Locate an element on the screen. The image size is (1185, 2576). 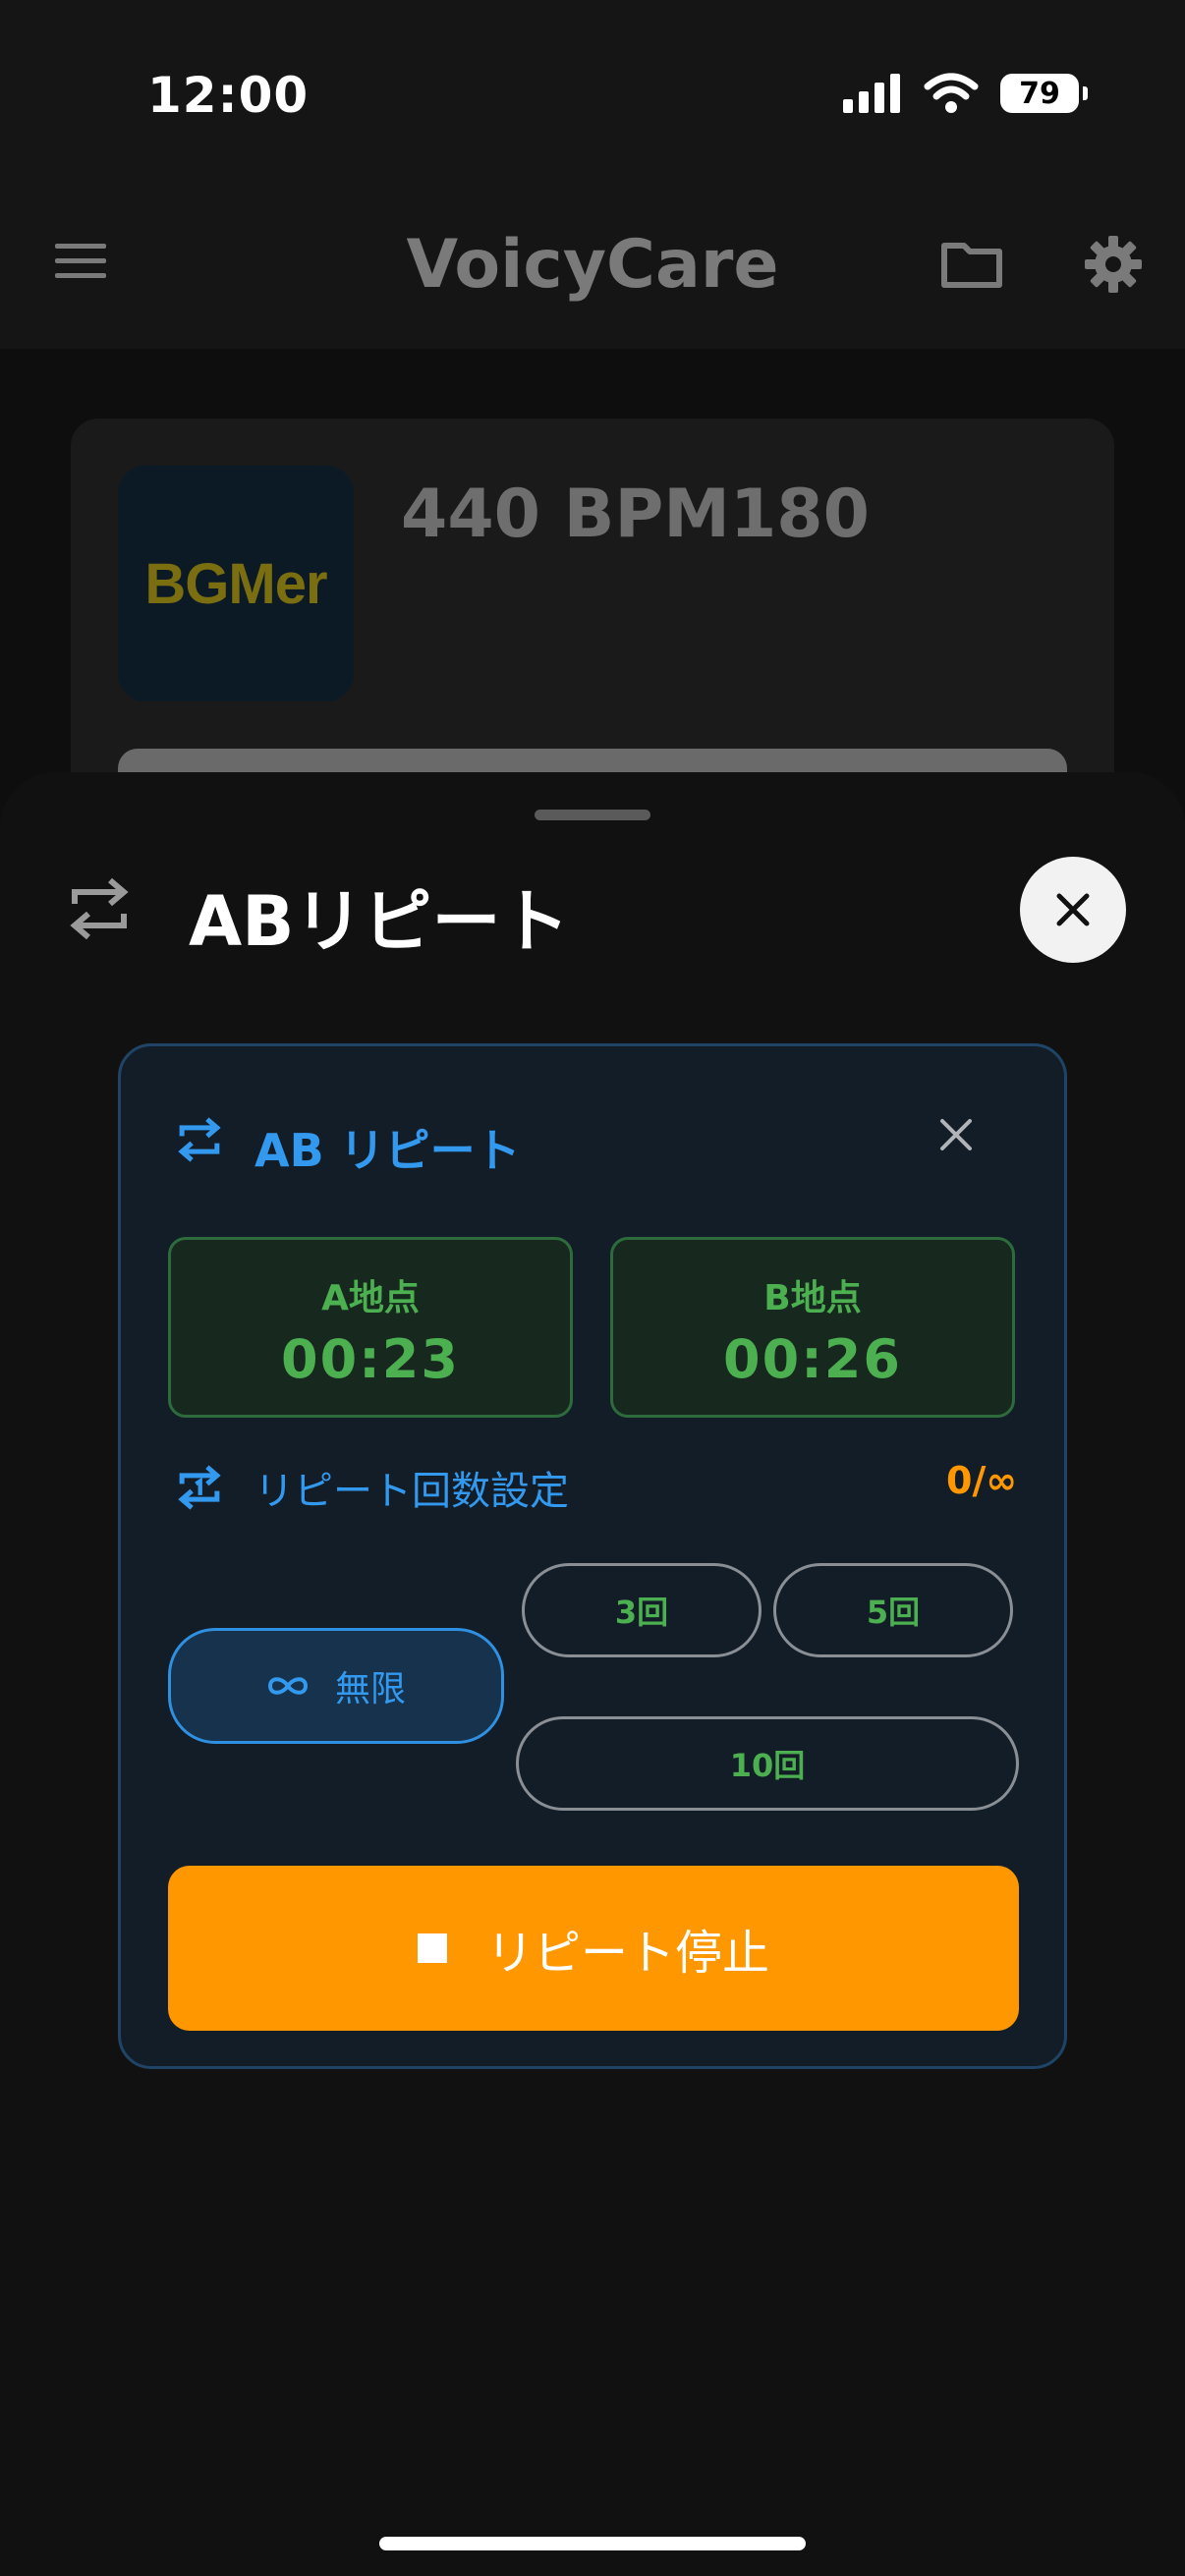
point-a-label: A地点 is located at coordinates (371, 1298).